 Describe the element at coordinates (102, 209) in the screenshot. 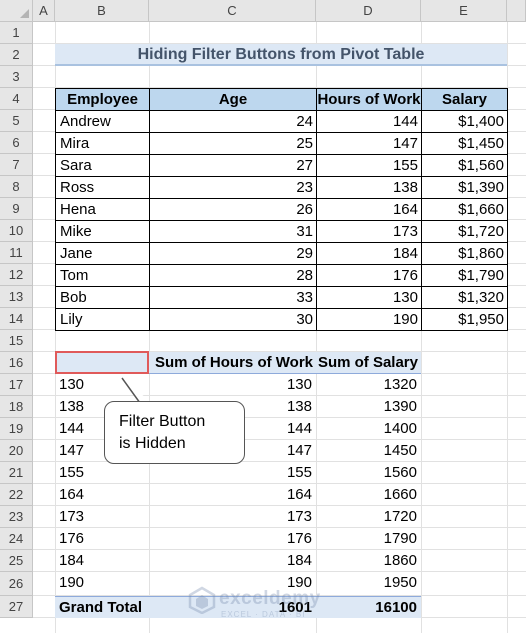

I see `table-cell: Hena` at that location.